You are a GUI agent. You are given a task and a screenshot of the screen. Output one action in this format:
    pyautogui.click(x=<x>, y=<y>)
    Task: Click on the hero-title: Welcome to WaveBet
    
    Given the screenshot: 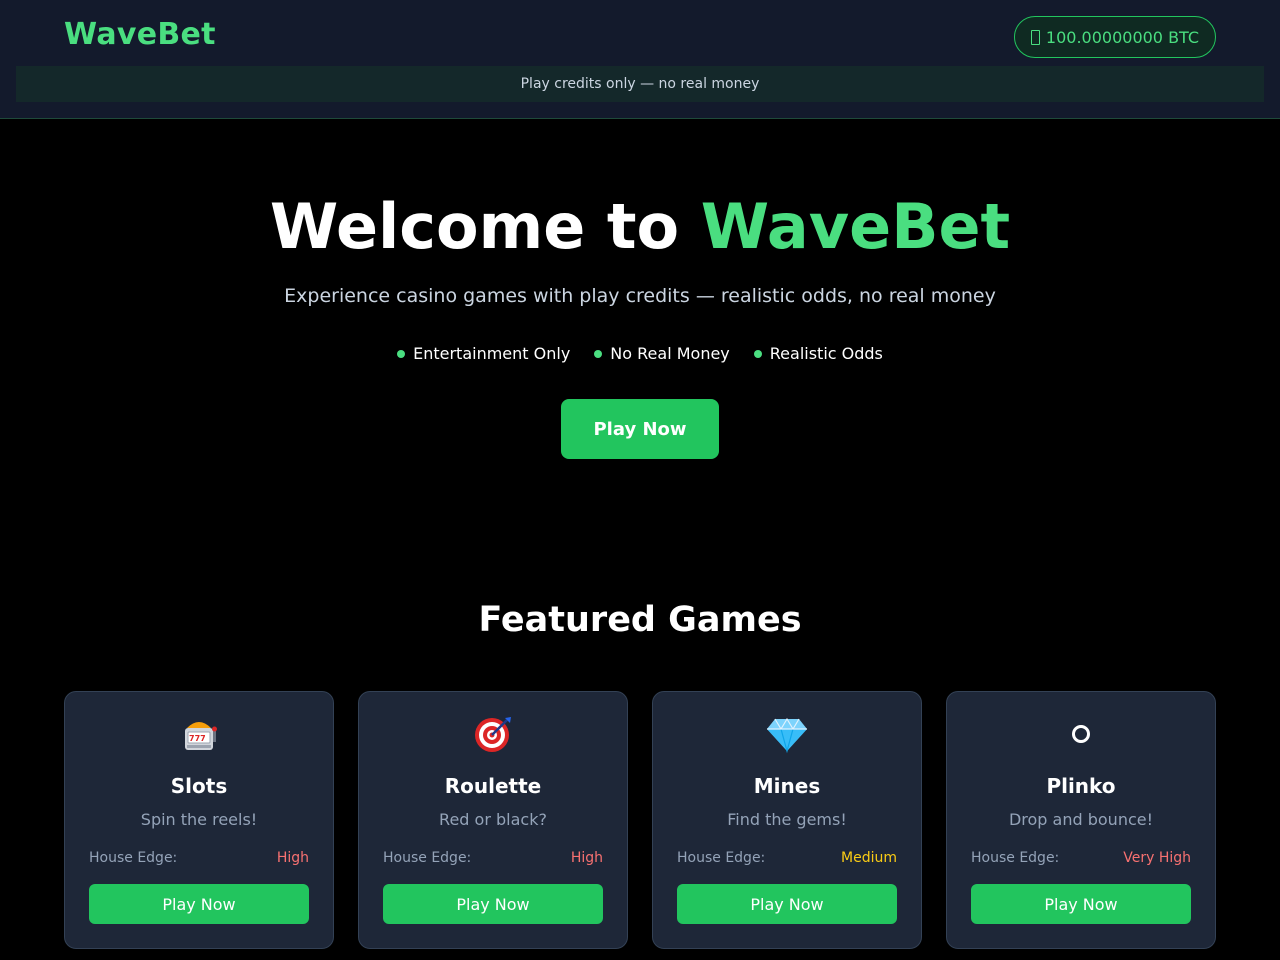 What is the action you would take?
    pyautogui.click(x=640, y=226)
    